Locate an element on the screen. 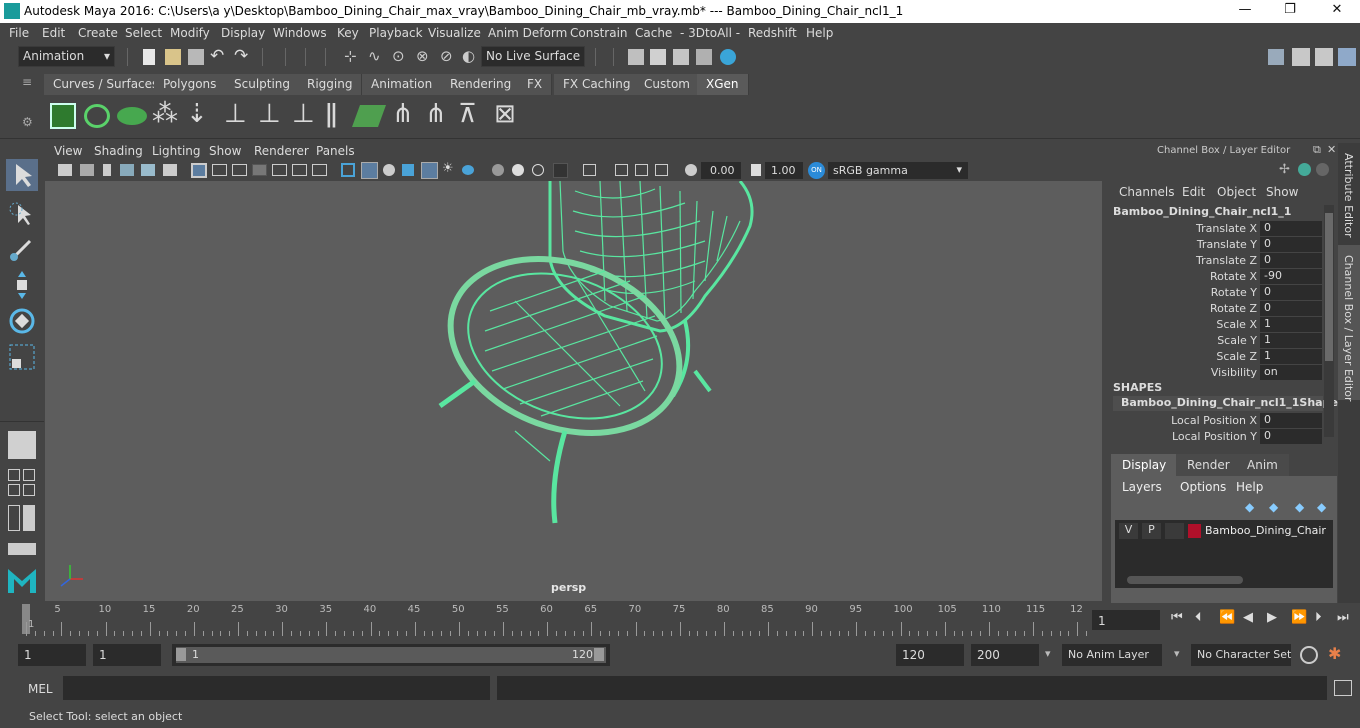  guide-groom-icon: ǁ is located at coordinates (331, 114).